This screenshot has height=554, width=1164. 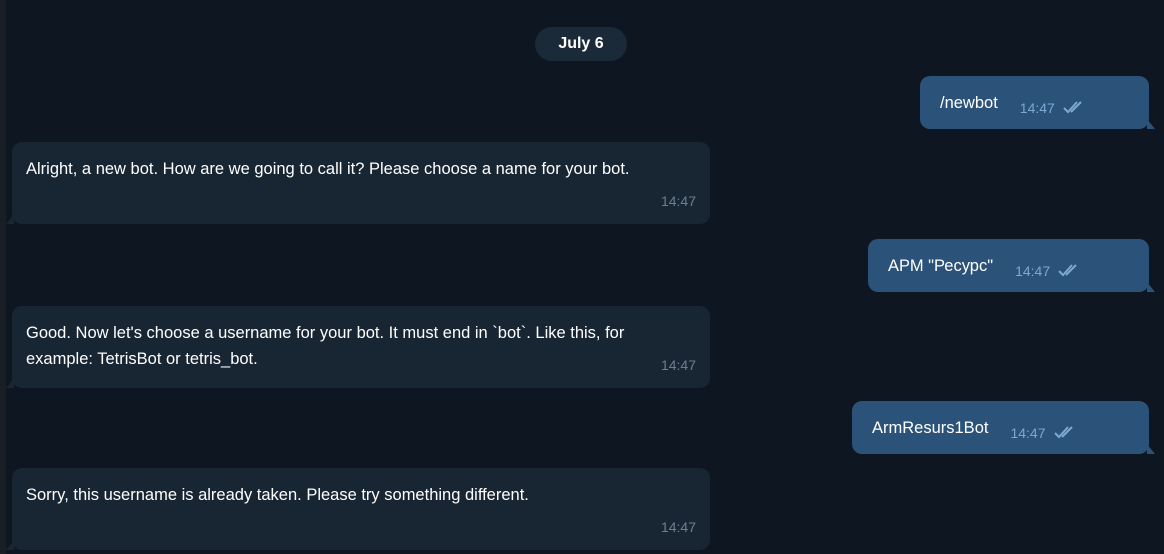 What do you see at coordinates (930, 428) in the screenshot?
I see `message-text: ArmResurs1Bot` at bounding box center [930, 428].